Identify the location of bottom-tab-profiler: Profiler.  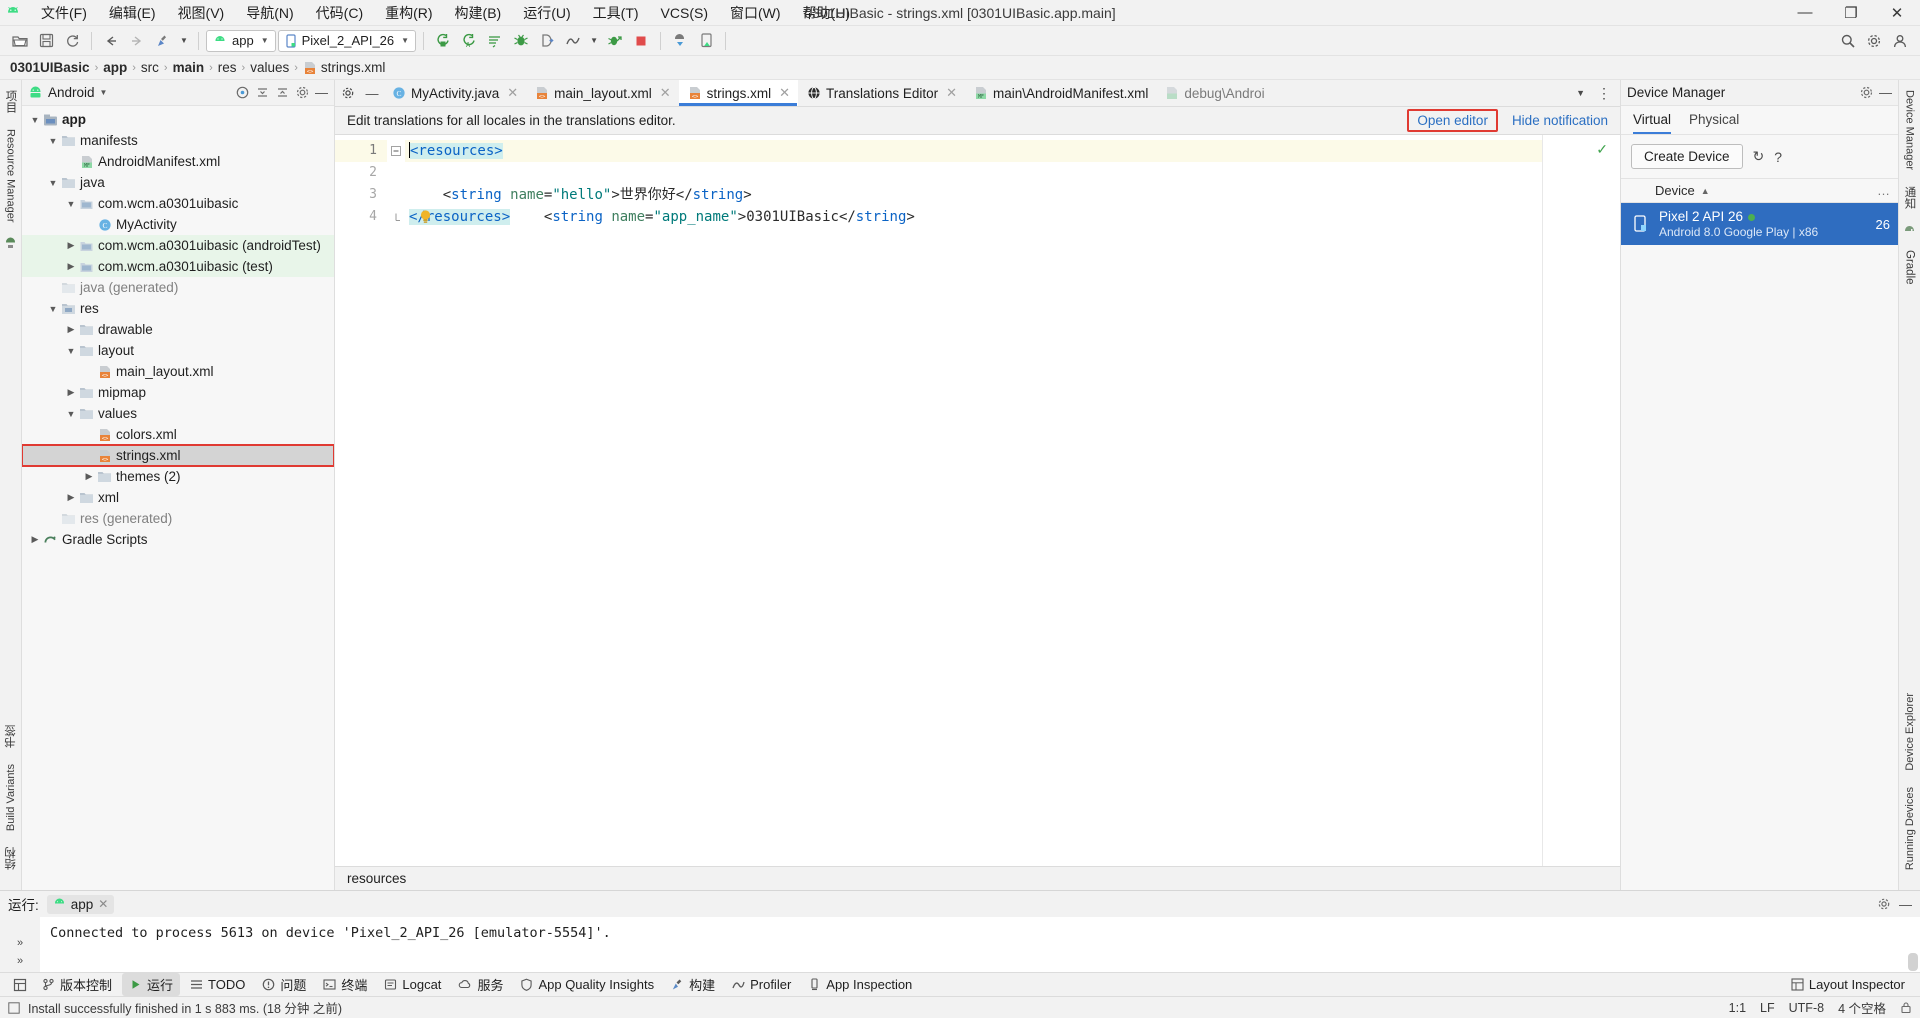
(761, 984).